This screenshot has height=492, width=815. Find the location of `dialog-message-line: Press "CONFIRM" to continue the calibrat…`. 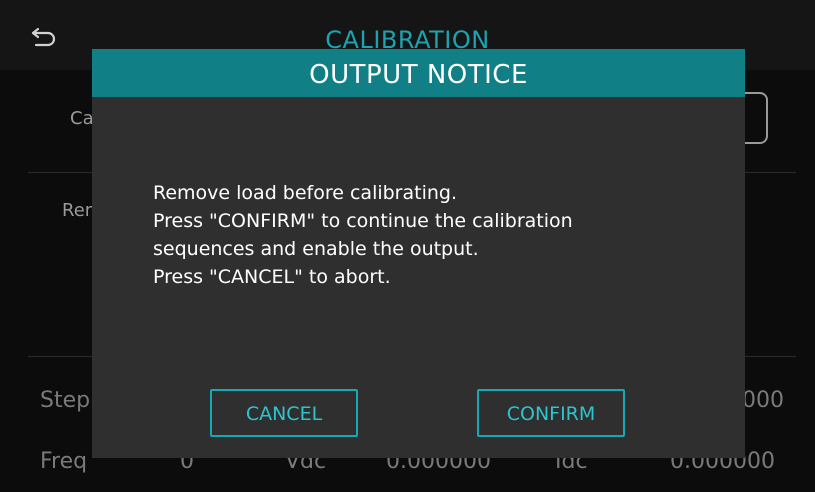

dialog-message-line: Press "CONFIRM" to continue the calibrat… is located at coordinates (363, 221).